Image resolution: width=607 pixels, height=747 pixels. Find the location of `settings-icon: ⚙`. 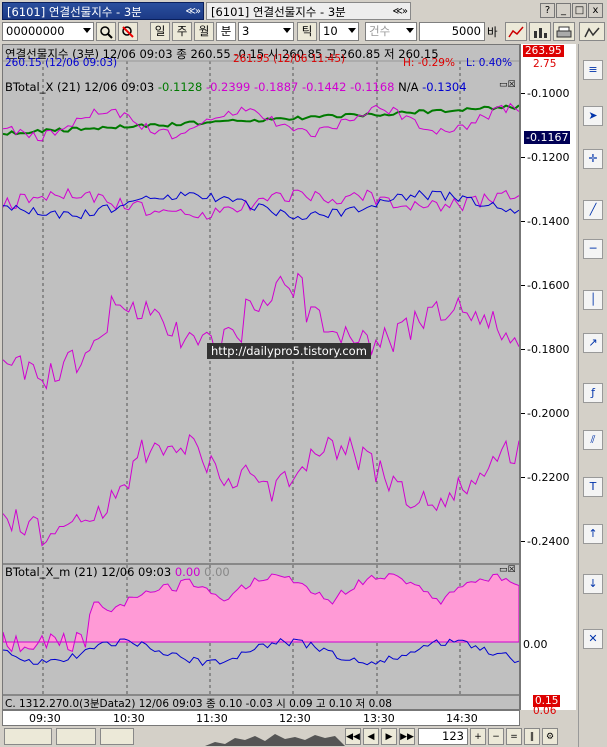

settings-icon: ⚙ is located at coordinates (550, 736).